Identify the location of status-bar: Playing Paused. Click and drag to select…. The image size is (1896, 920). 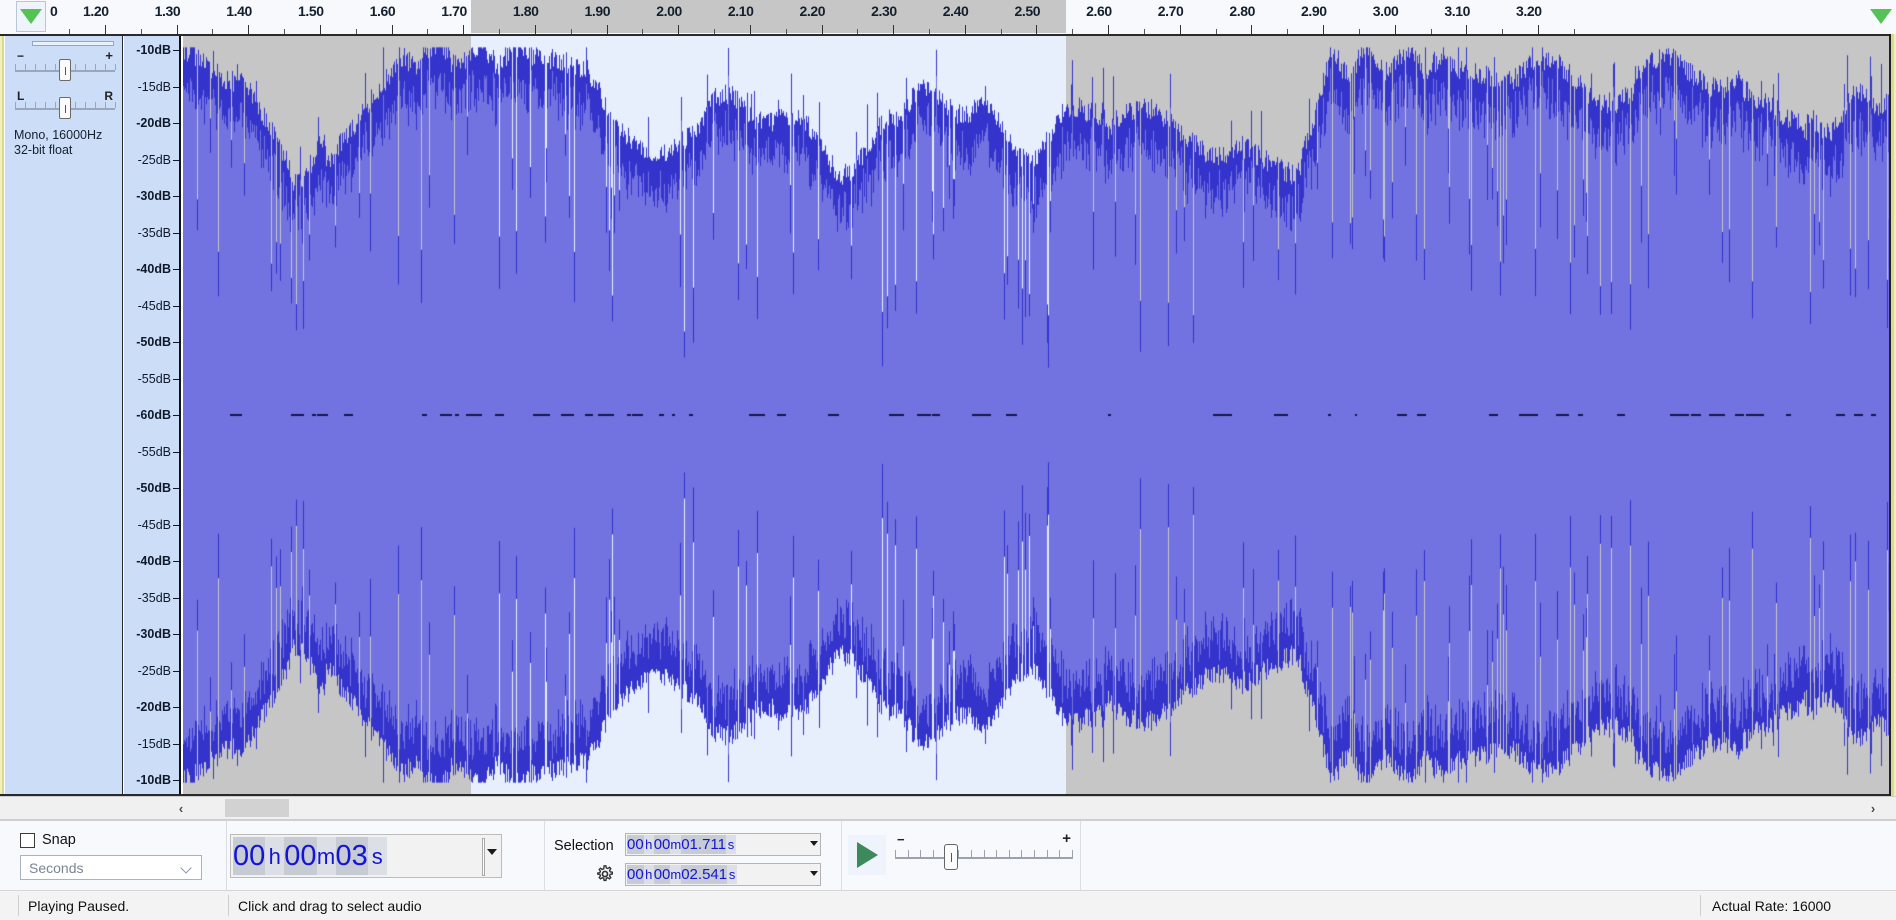
(948, 905).